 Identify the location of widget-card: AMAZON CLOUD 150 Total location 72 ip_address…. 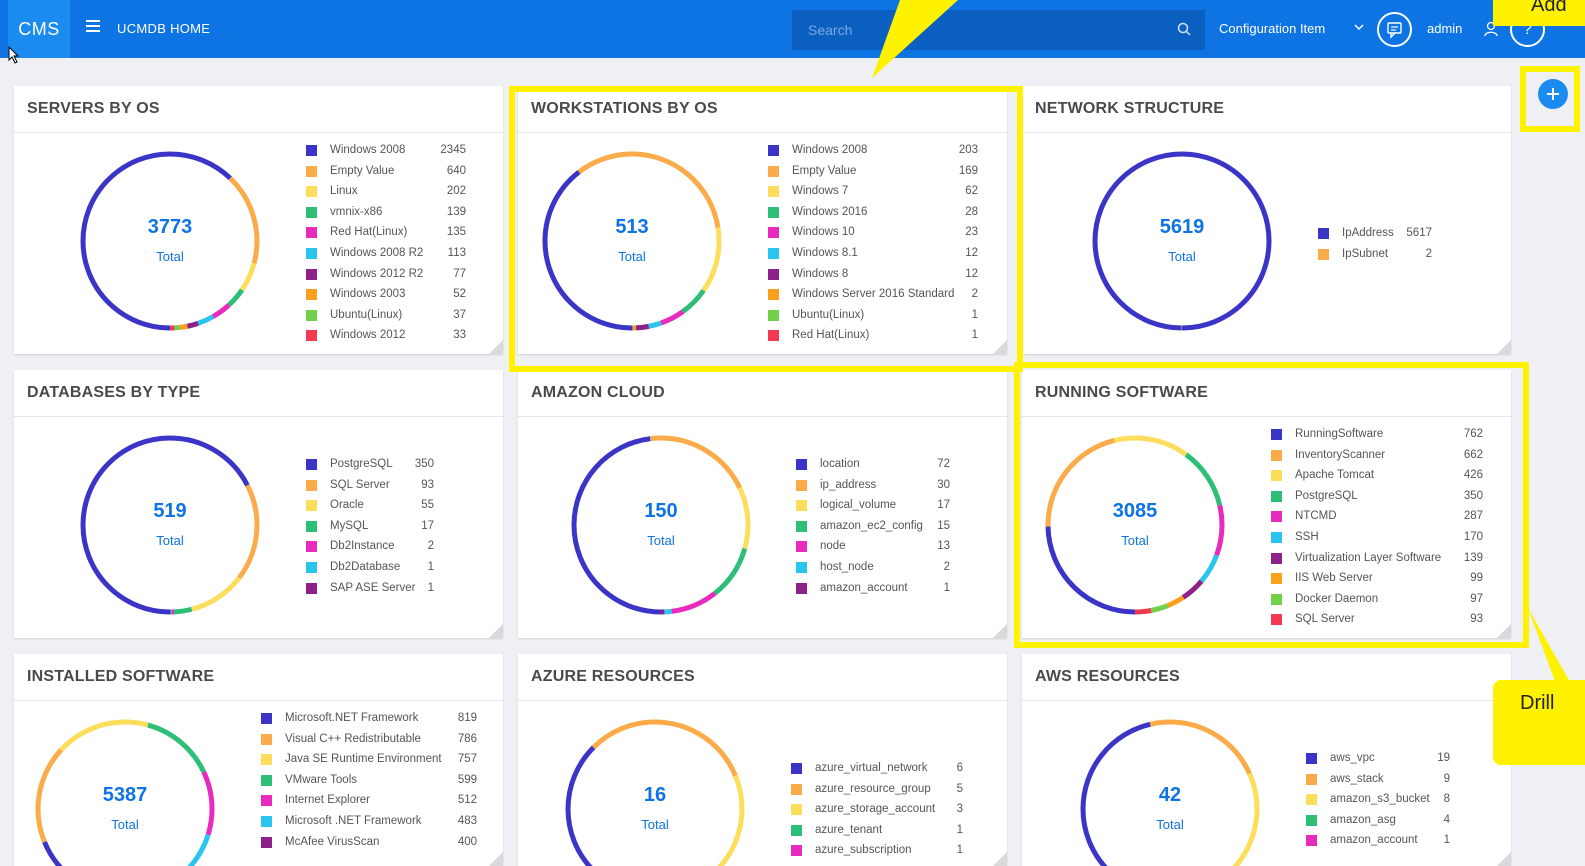
(762, 504).